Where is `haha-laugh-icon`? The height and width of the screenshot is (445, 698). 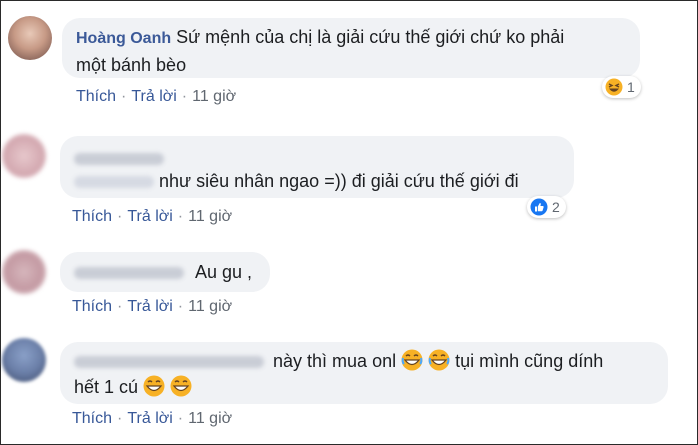 haha-laugh-icon is located at coordinates (614, 87).